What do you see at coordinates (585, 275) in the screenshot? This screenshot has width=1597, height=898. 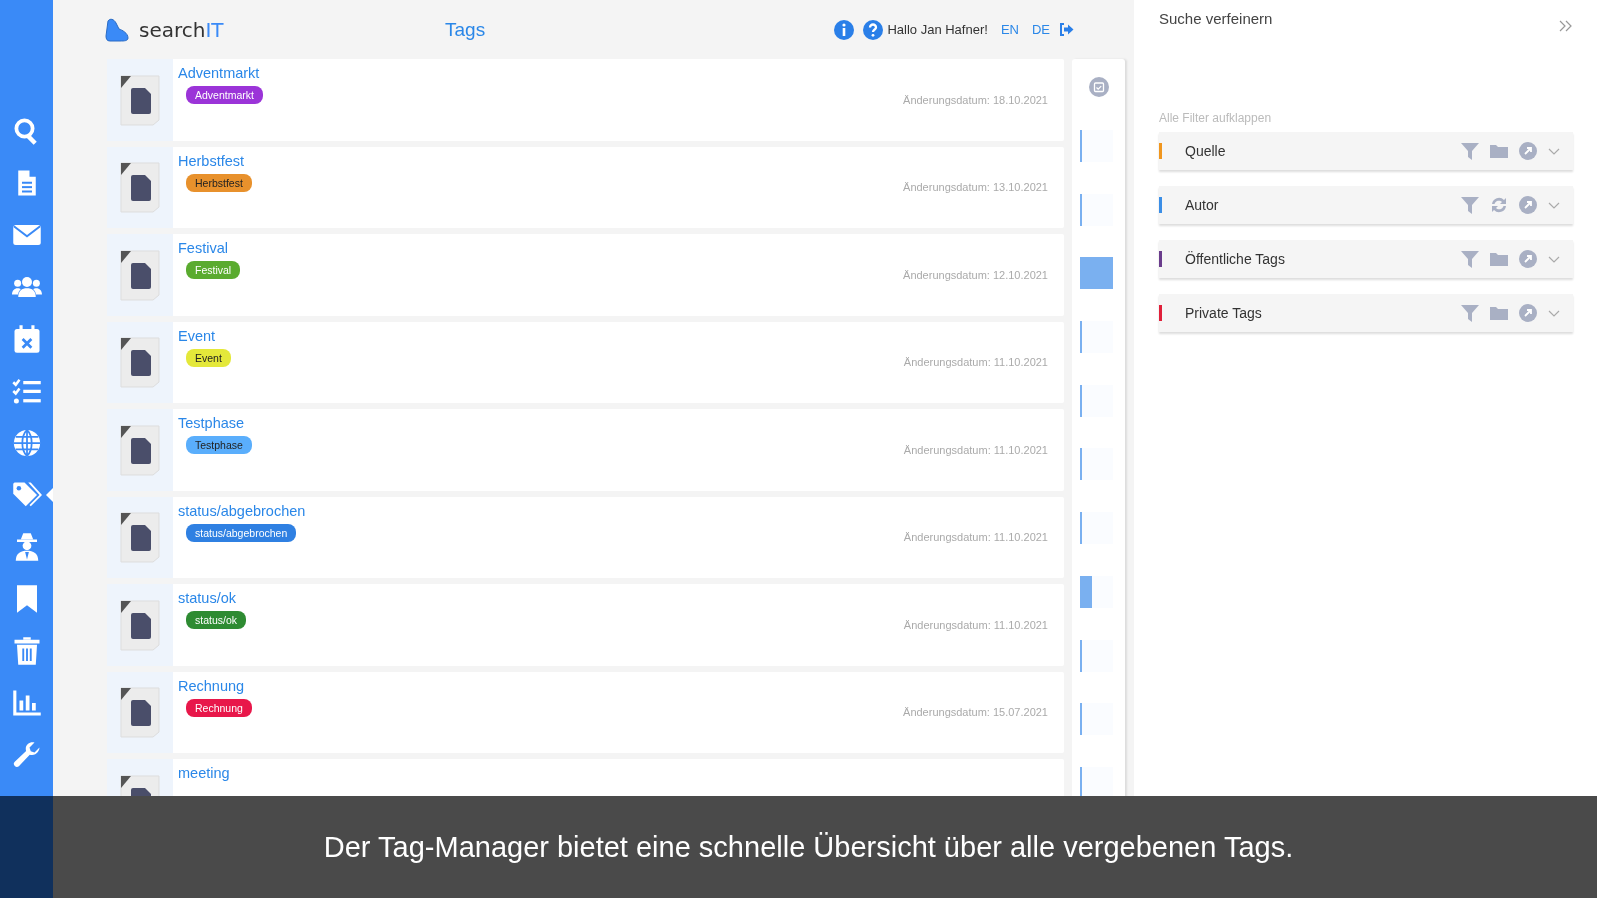 I see `document-card: Festival Festival Änderungsdatum: 12.10.2021` at bounding box center [585, 275].